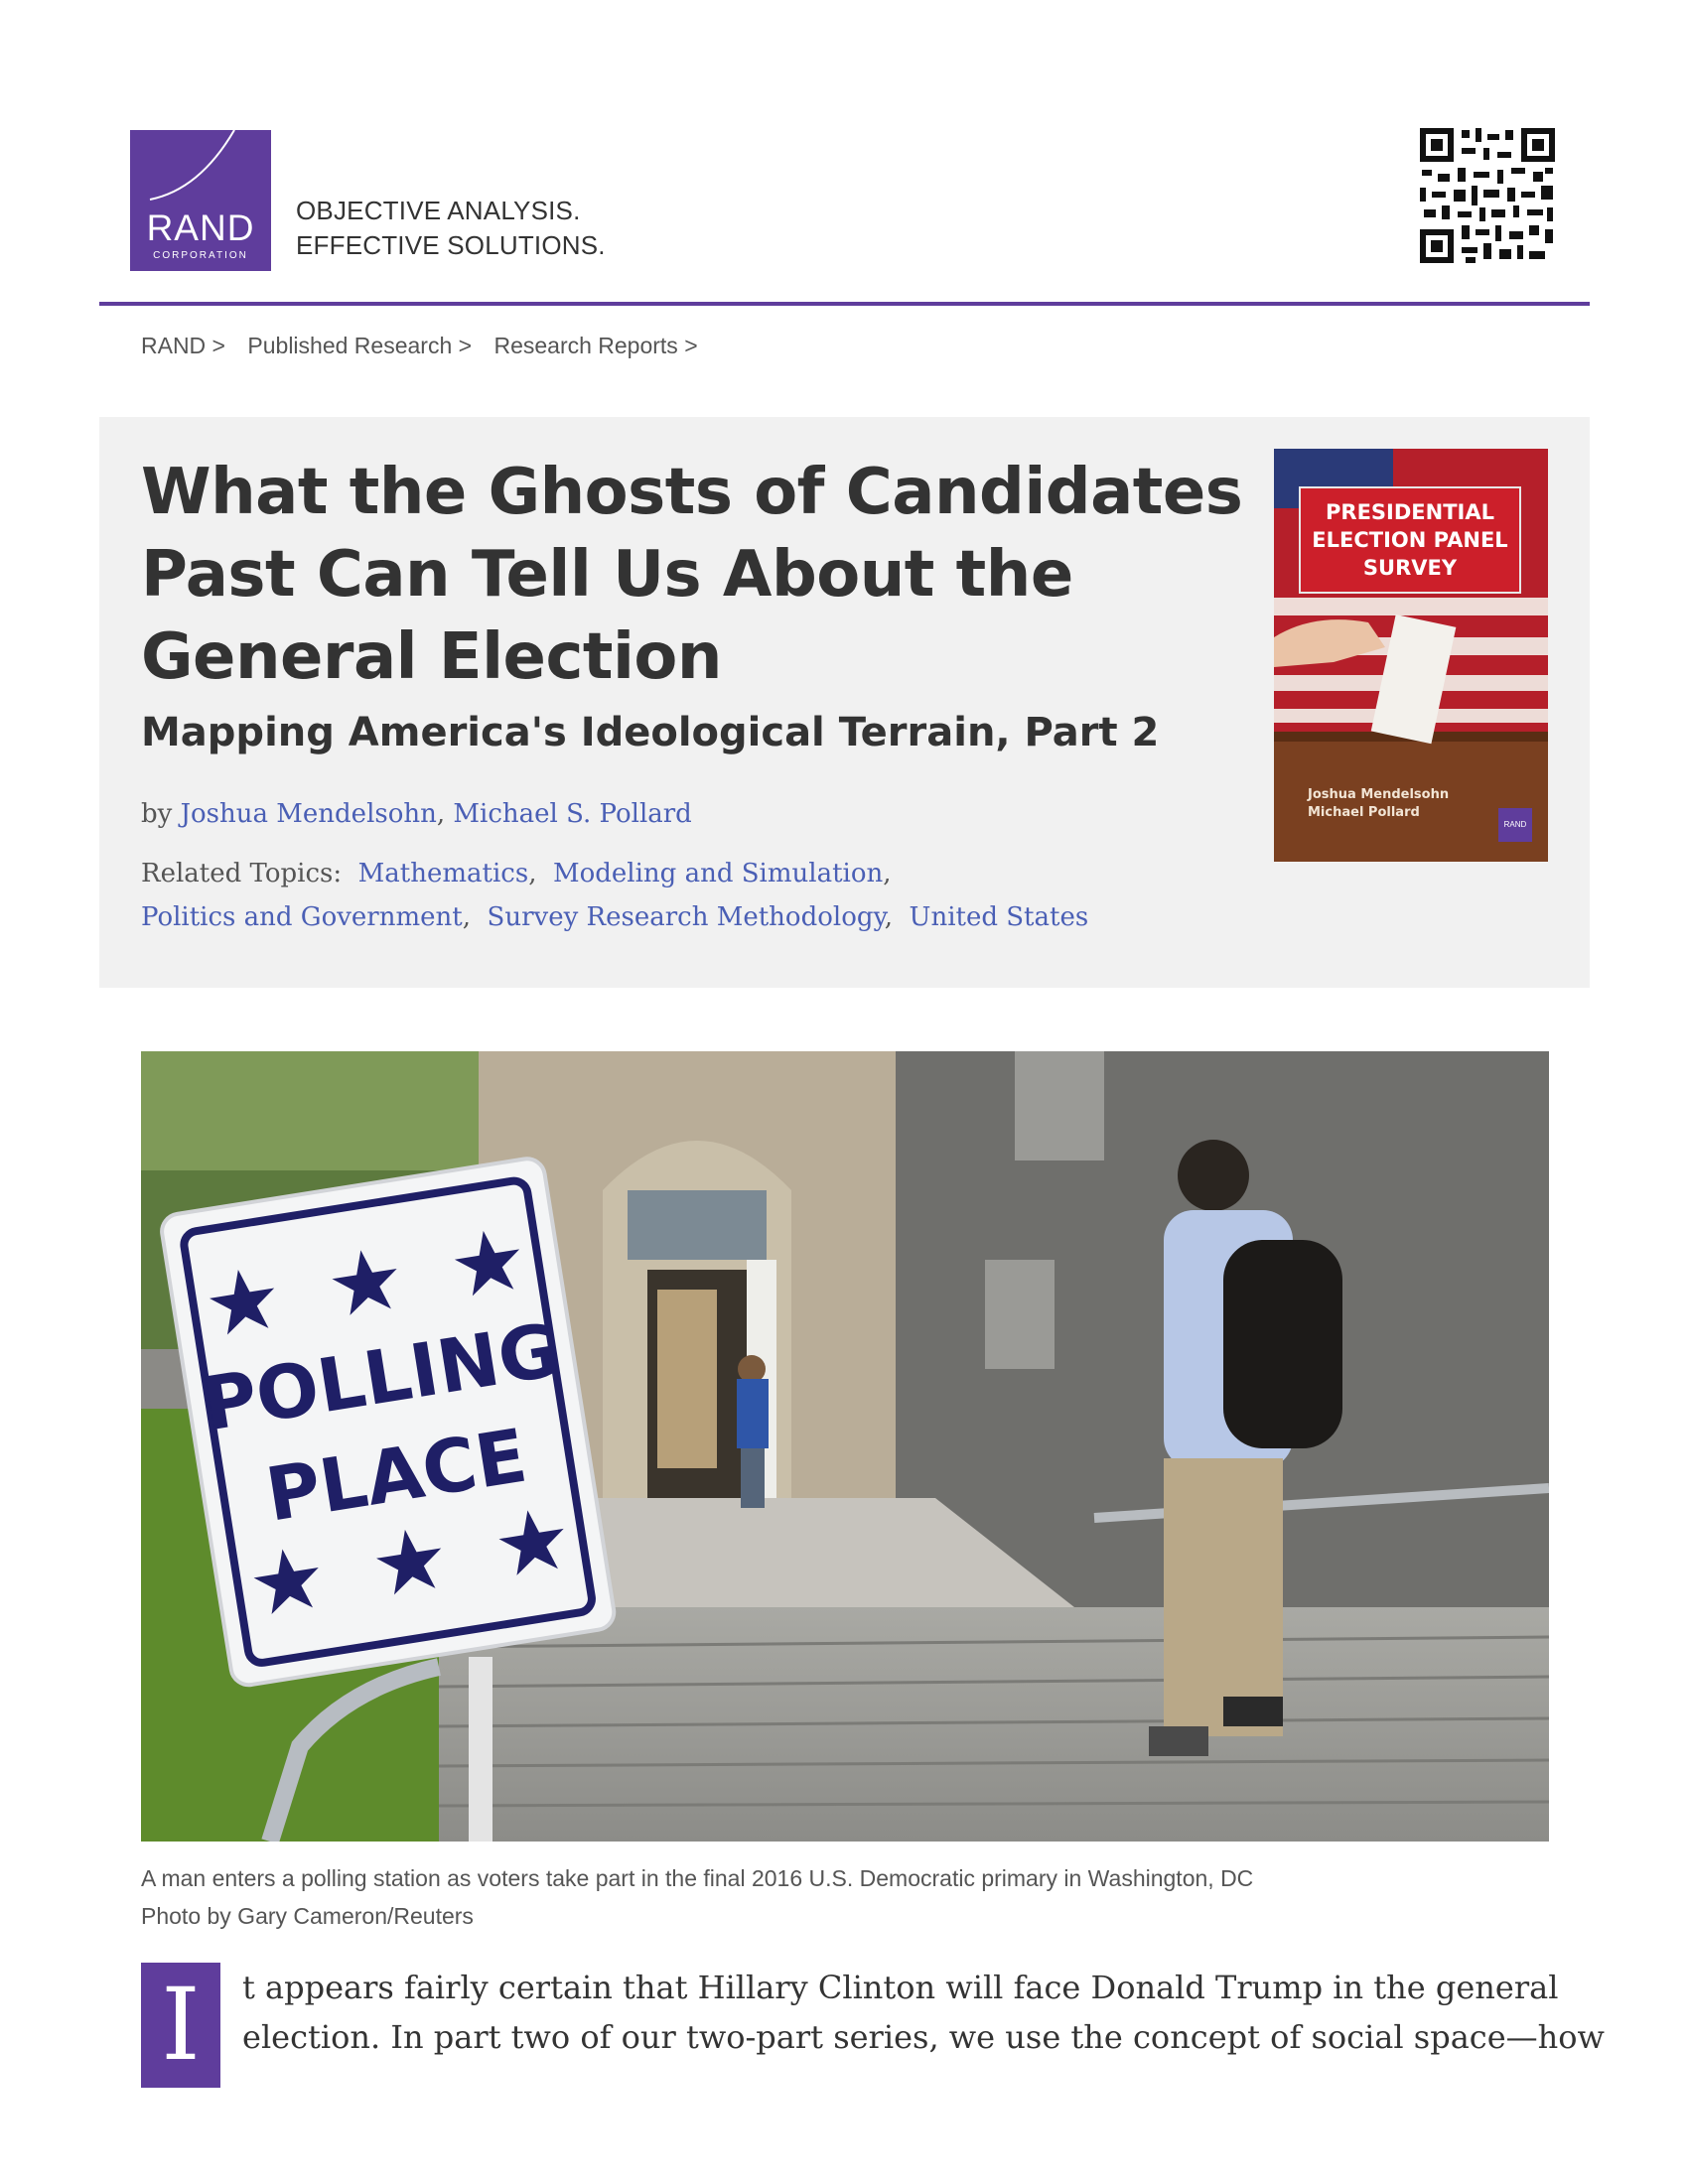  Describe the element at coordinates (309, 814) in the screenshot. I see `author-link: Joshua Mendelsohn` at that location.